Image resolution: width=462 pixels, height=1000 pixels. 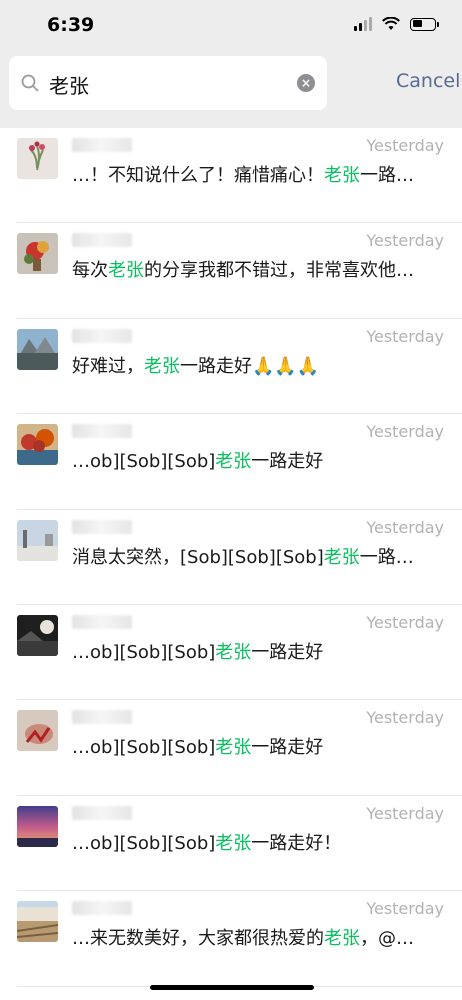 What do you see at coordinates (232, 987) in the screenshot?
I see `home-indicator` at bounding box center [232, 987].